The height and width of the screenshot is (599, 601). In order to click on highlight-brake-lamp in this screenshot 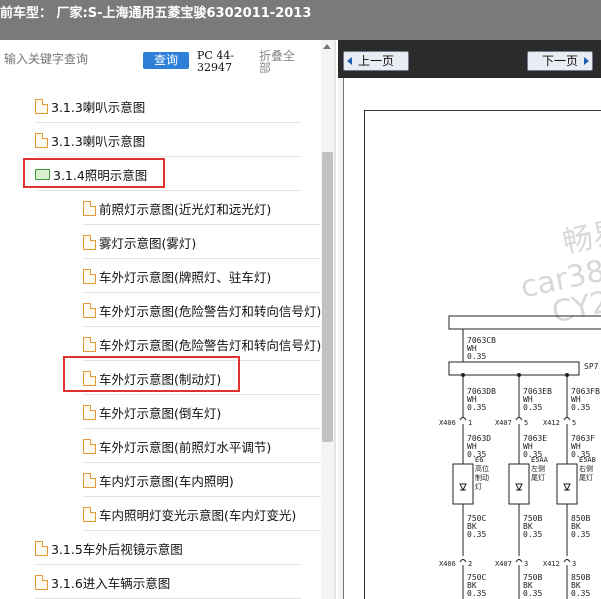, I will do `click(151, 374)`.